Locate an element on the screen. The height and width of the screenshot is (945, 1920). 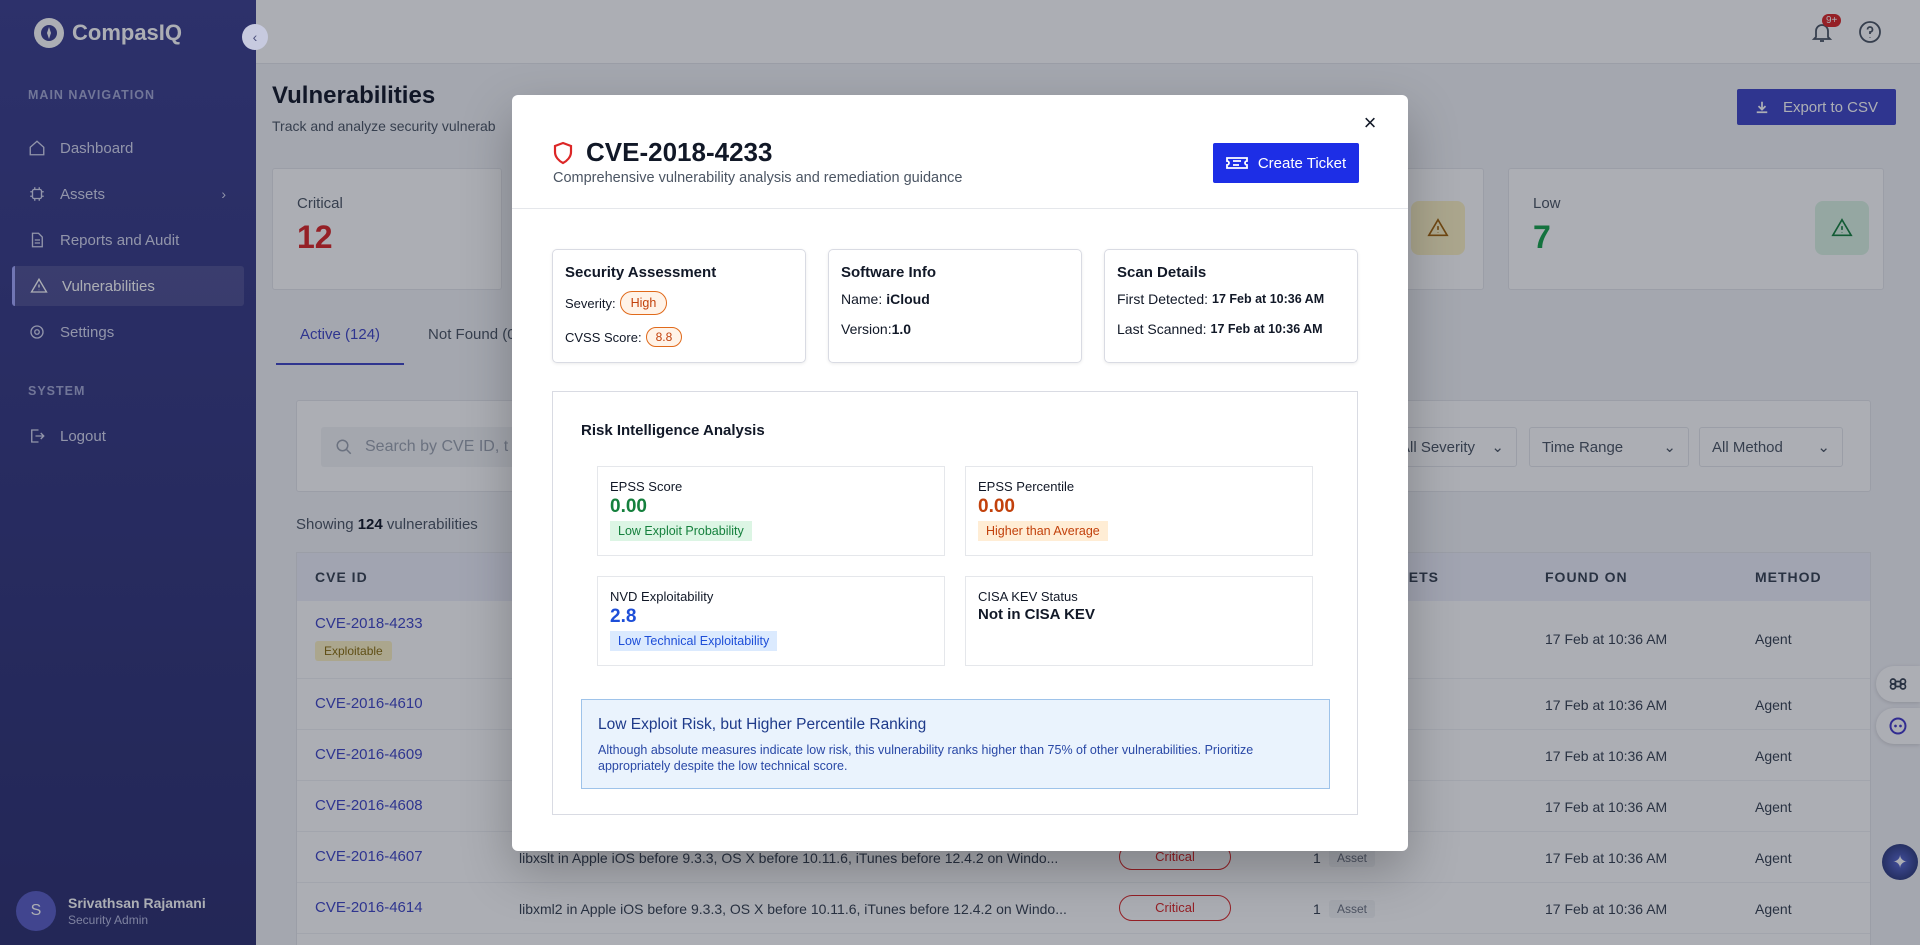
metric-label: NVD Exploitability is located at coordinates (662, 596).